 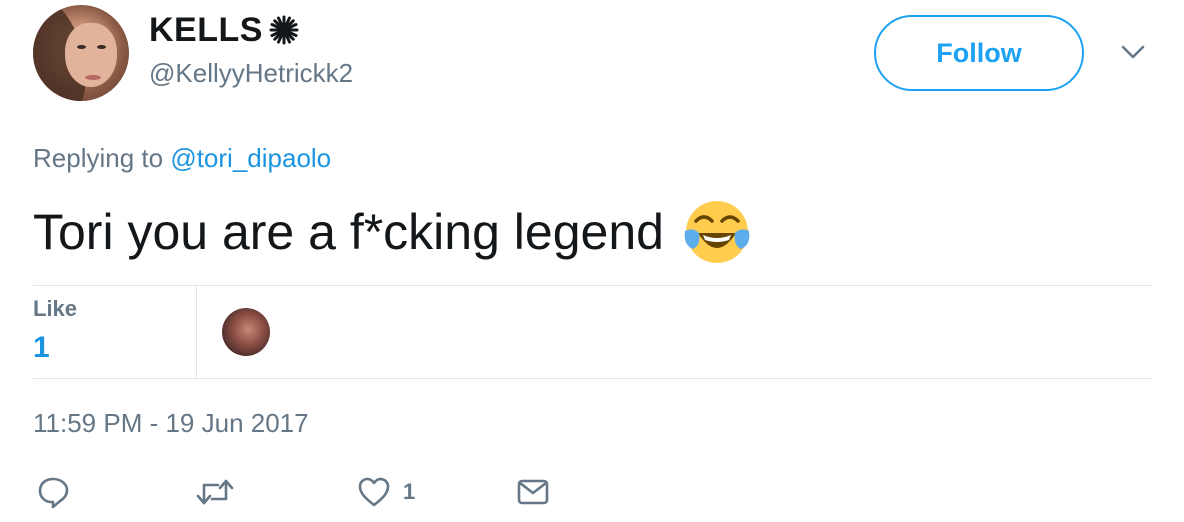 What do you see at coordinates (55, 309) in the screenshot?
I see `likes-label: Like` at bounding box center [55, 309].